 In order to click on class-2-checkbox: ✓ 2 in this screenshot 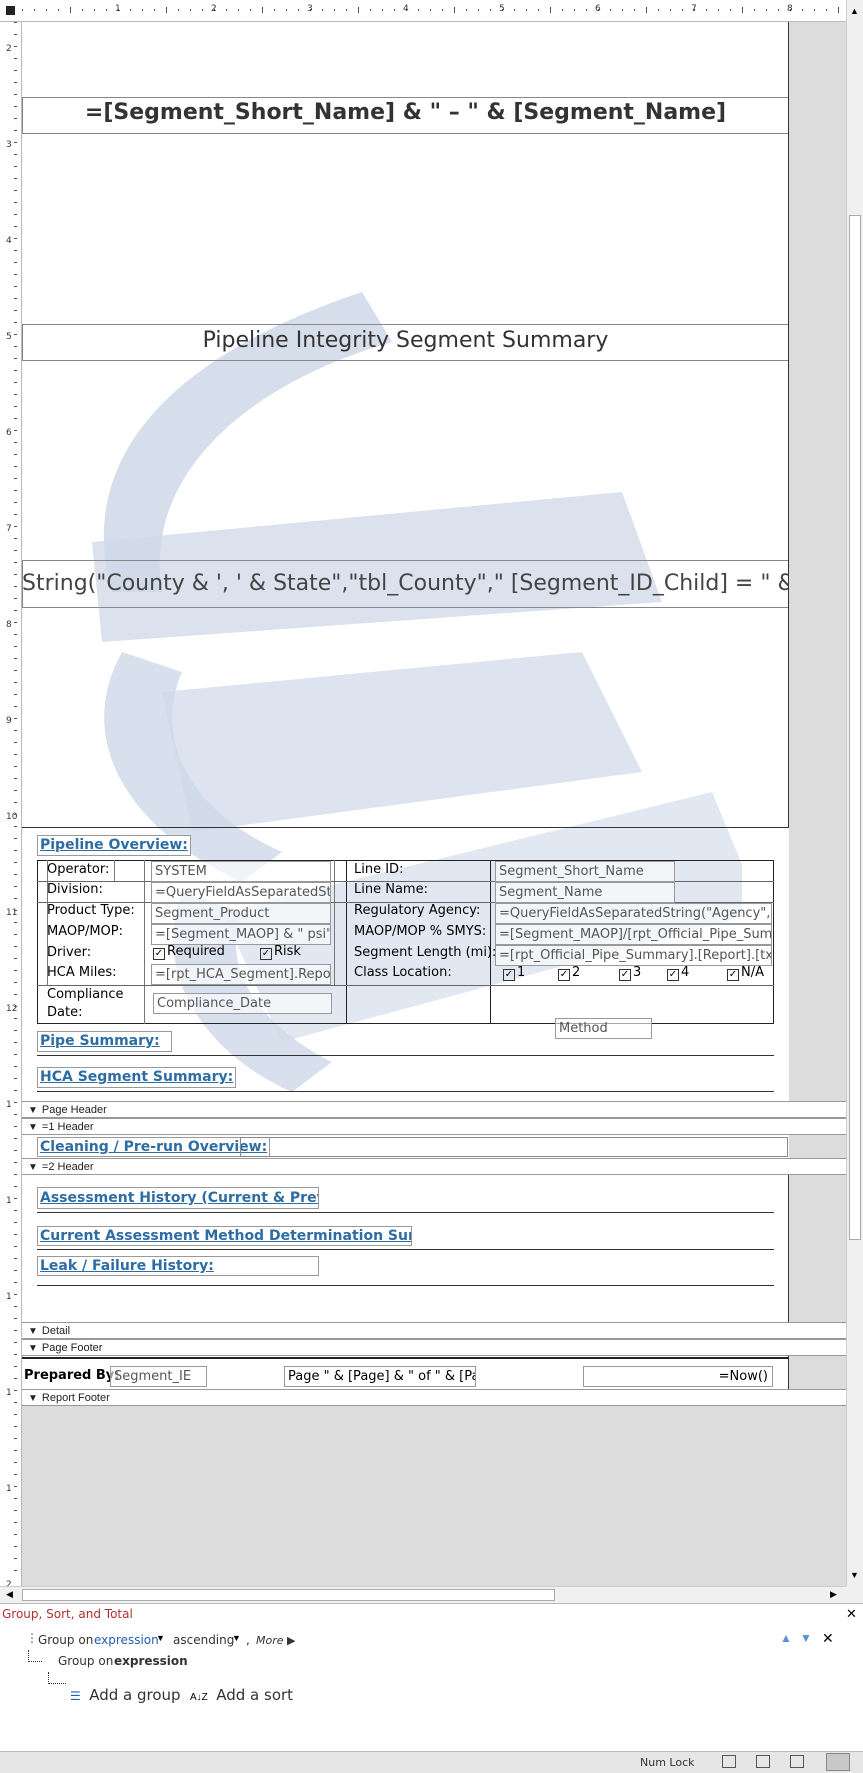, I will do `click(569, 973)`.